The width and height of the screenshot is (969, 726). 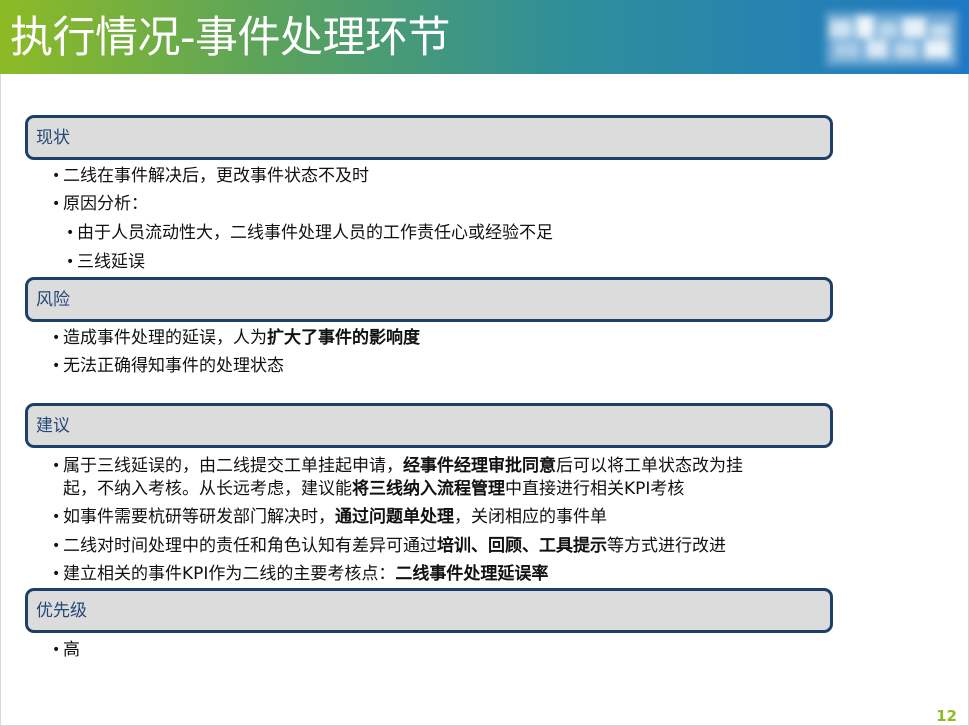 I want to click on bullet-suggestion-2: • 如事件需要杭研等研发部门解决时，通过问题单处理，关闭相应的事件单, so click(x=329, y=517).